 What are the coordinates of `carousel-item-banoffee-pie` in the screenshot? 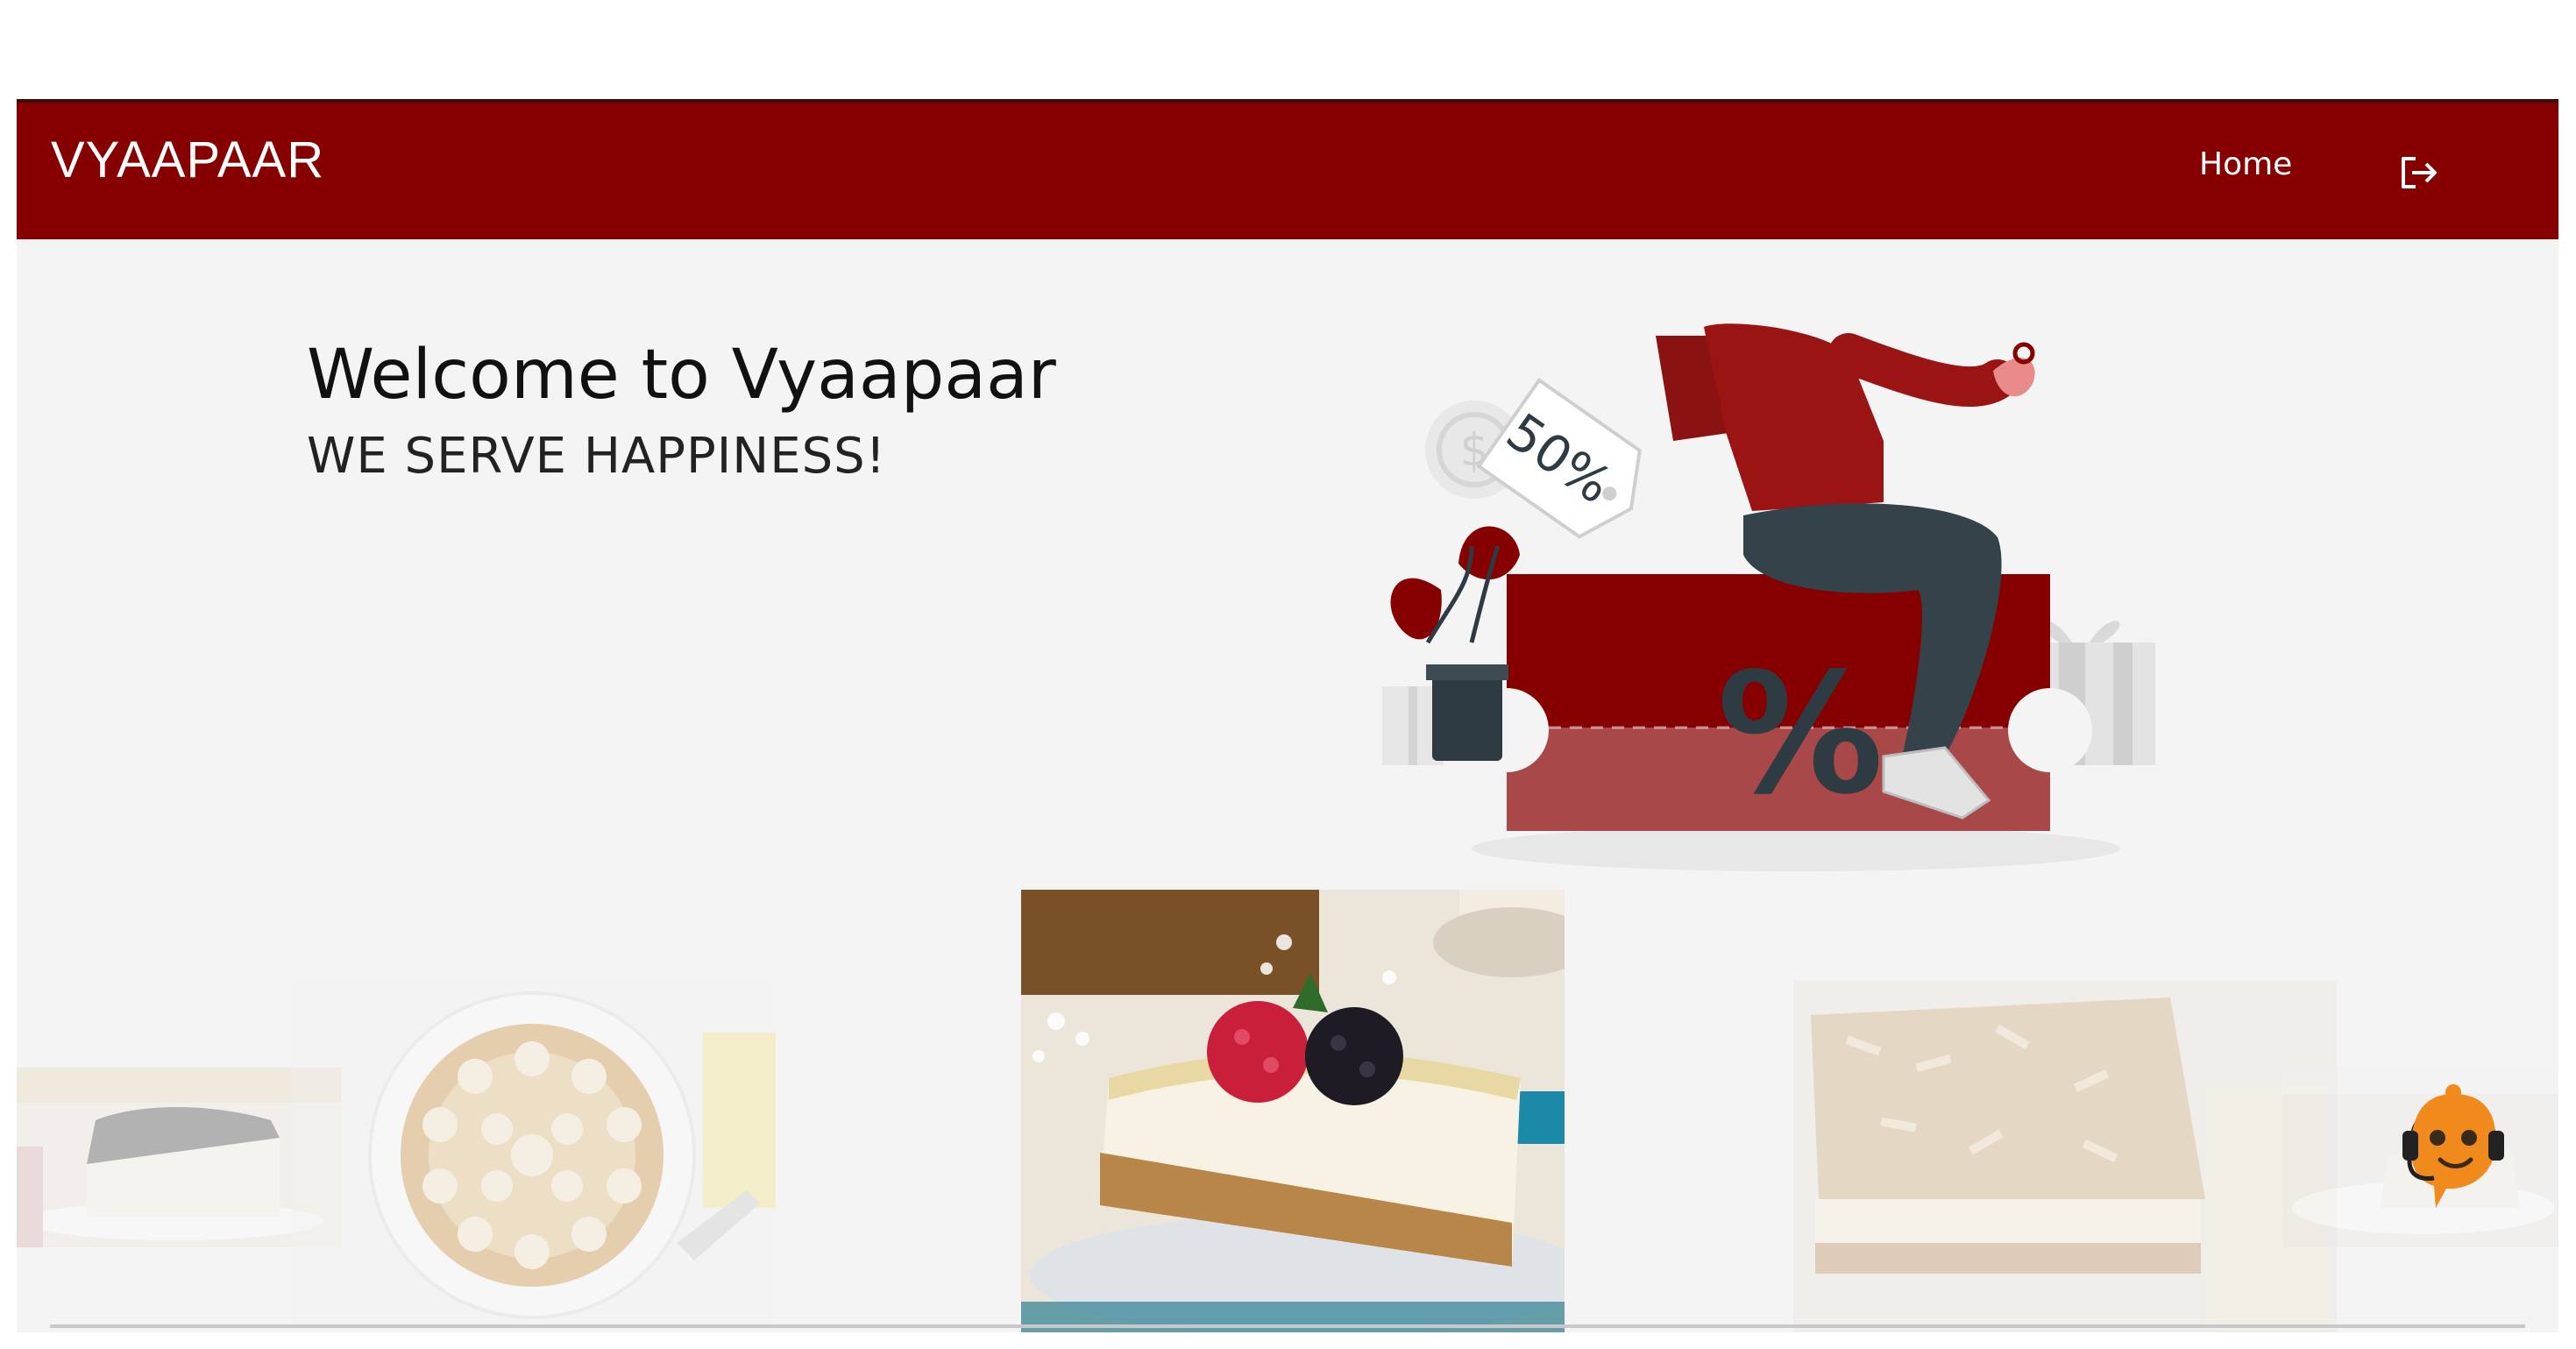 It's located at (533, 1156).